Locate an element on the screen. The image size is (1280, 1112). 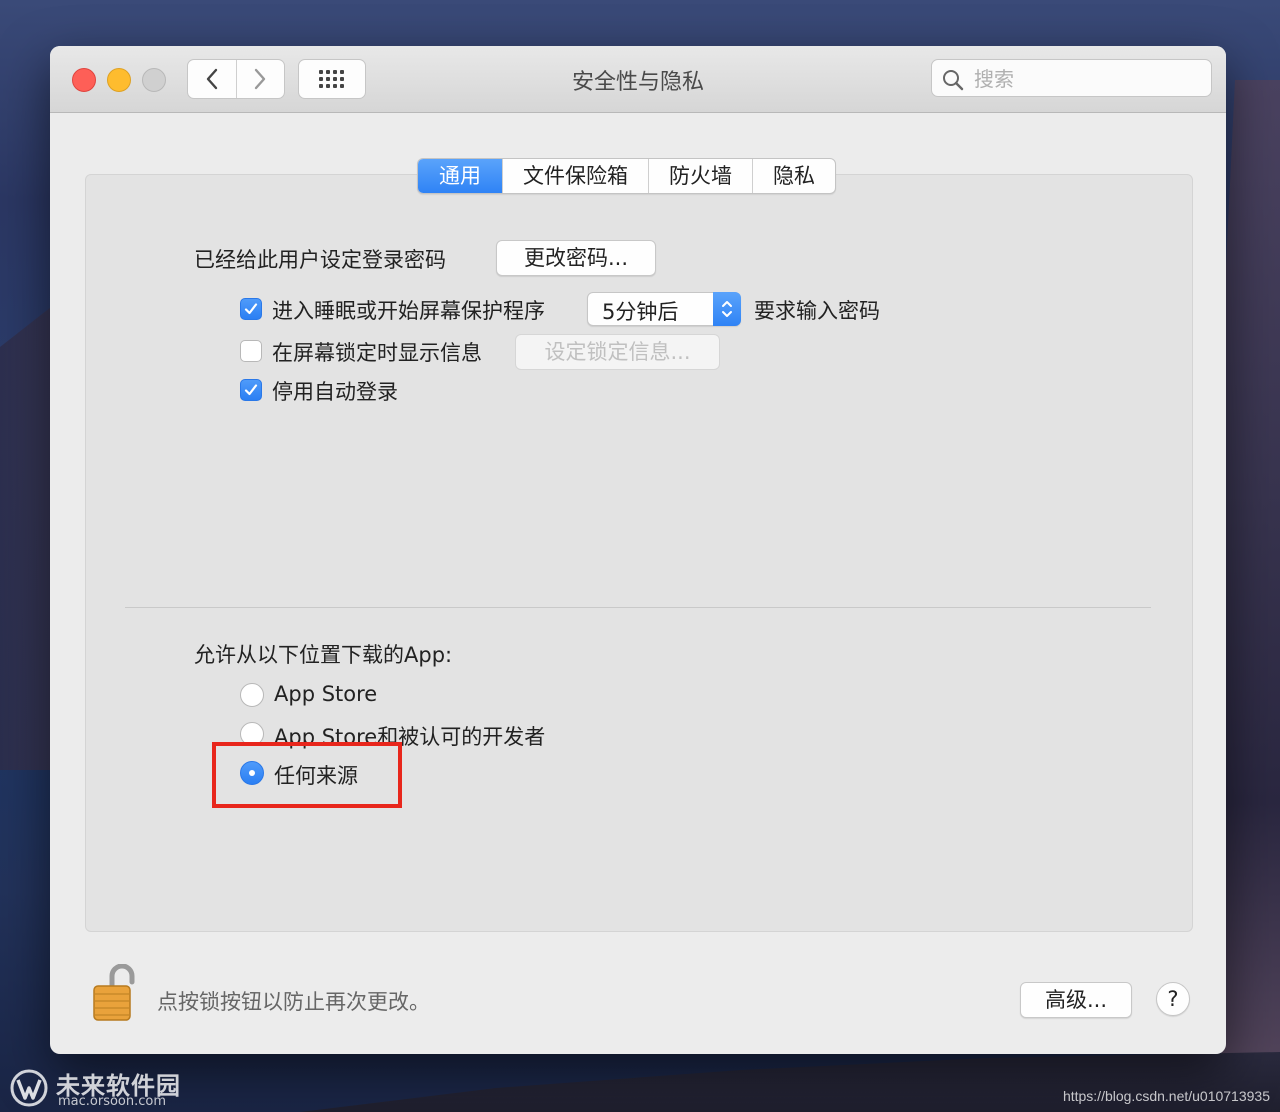
red-highlight-box is located at coordinates (307, 775).